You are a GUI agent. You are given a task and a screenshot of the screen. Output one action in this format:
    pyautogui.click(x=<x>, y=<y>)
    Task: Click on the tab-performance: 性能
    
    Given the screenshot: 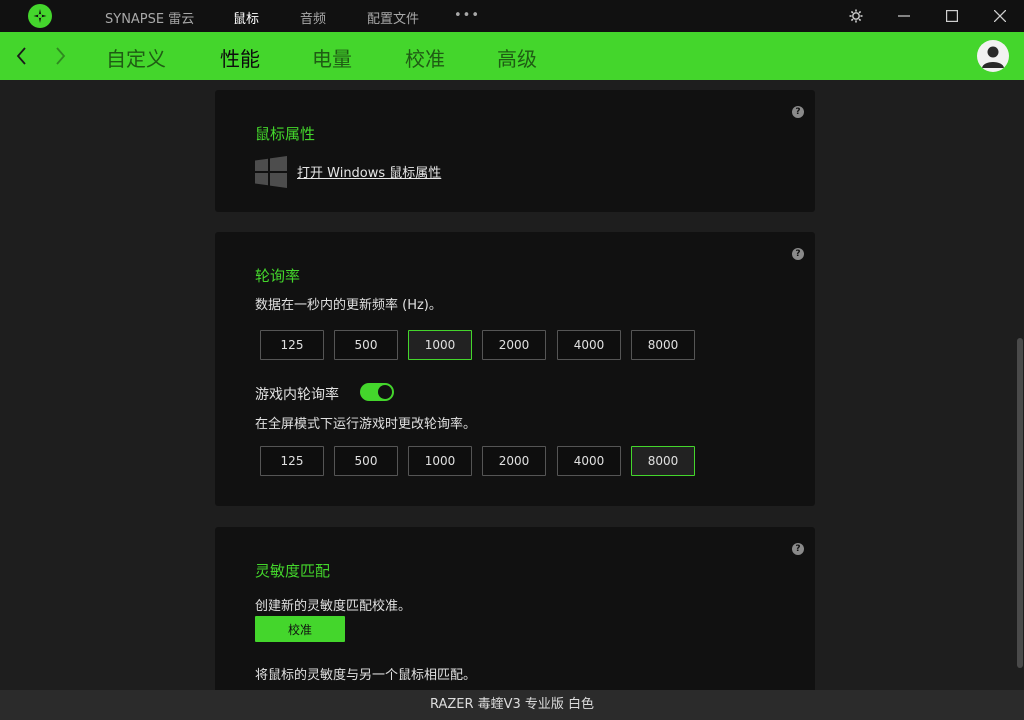 What is the action you would take?
    pyautogui.click(x=240, y=57)
    